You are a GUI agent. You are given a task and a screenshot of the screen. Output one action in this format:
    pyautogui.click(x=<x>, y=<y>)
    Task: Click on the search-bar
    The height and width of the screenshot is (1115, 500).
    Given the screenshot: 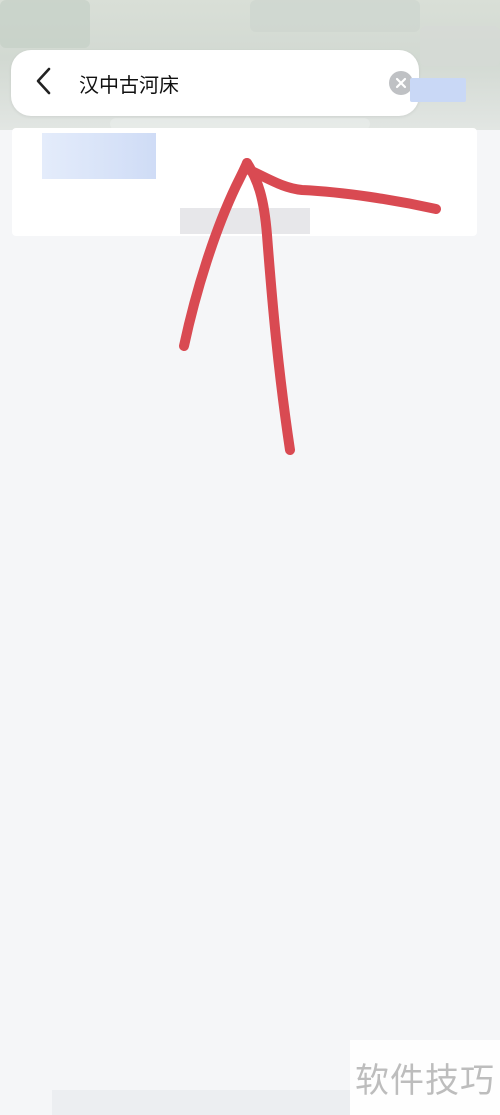 What is the action you would take?
    pyautogui.click(x=215, y=83)
    